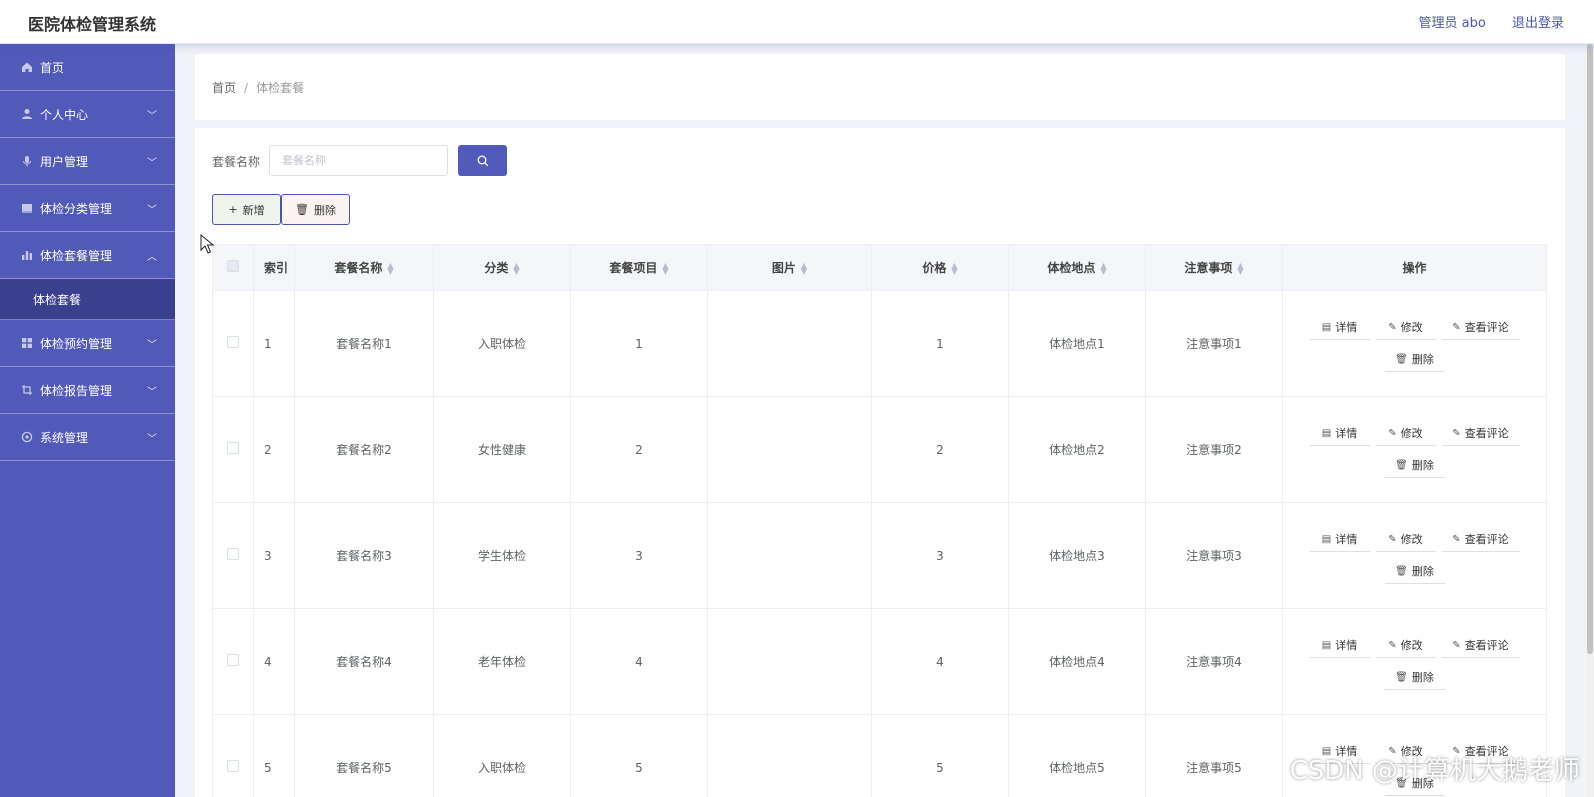 The image size is (1594, 797). I want to click on cell-index: 3, so click(274, 555).